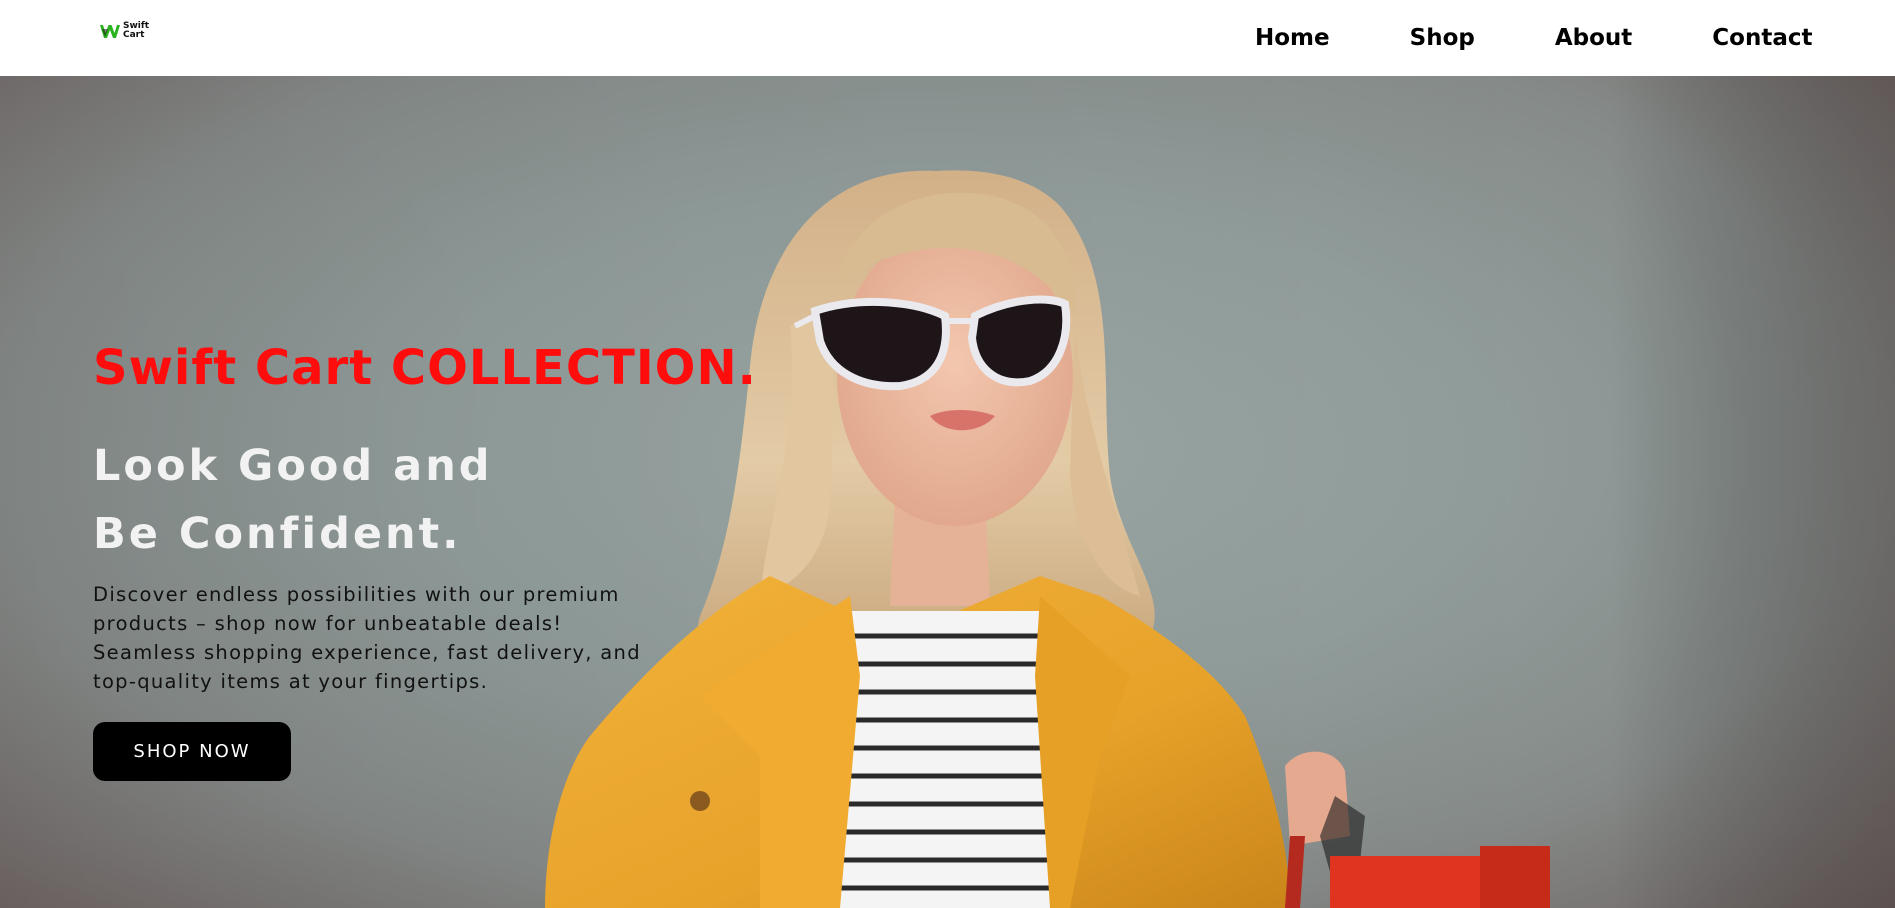 Image resolution: width=1895 pixels, height=908 pixels. What do you see at coordinates (425, 368) in the screenshot?
I see `hero-title: Swift Cart COLLECTION.` at bounding box center [425, 368].